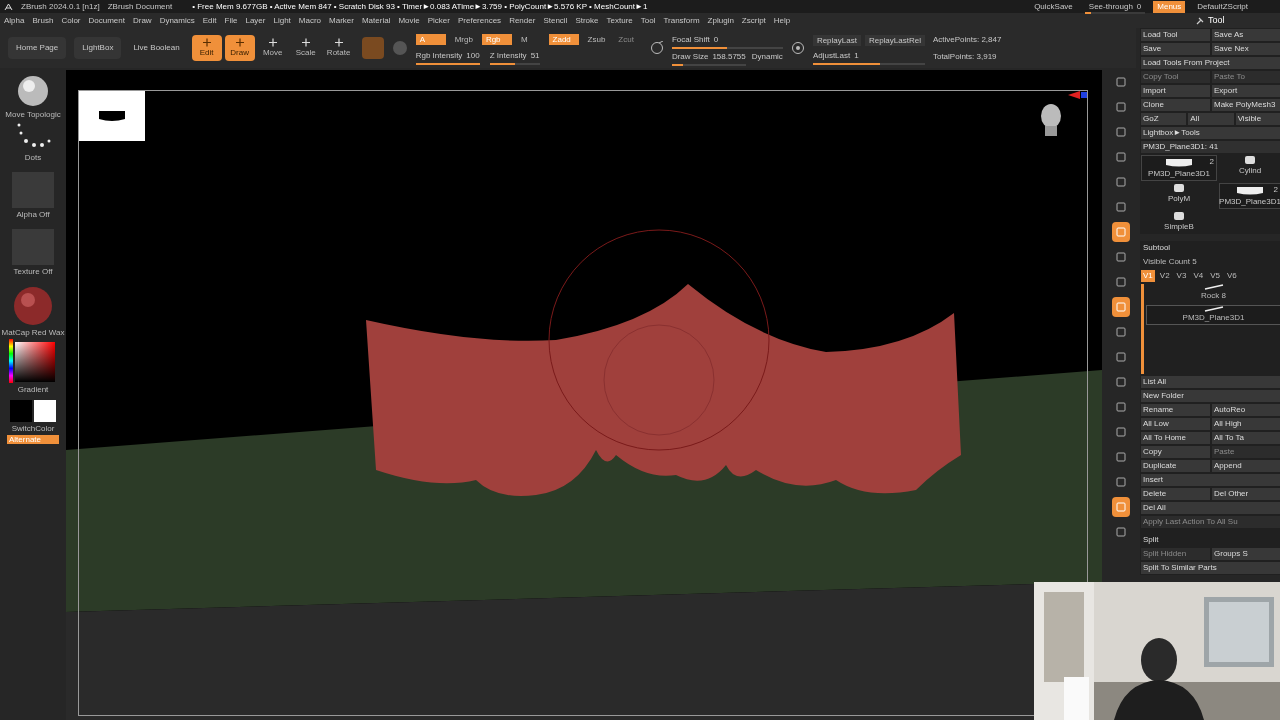 The image size is (1280, 720). Describe the element at coordinates (1249, 168) in the screenshot. I see `tool-thumbnail: Cylind` at that location.